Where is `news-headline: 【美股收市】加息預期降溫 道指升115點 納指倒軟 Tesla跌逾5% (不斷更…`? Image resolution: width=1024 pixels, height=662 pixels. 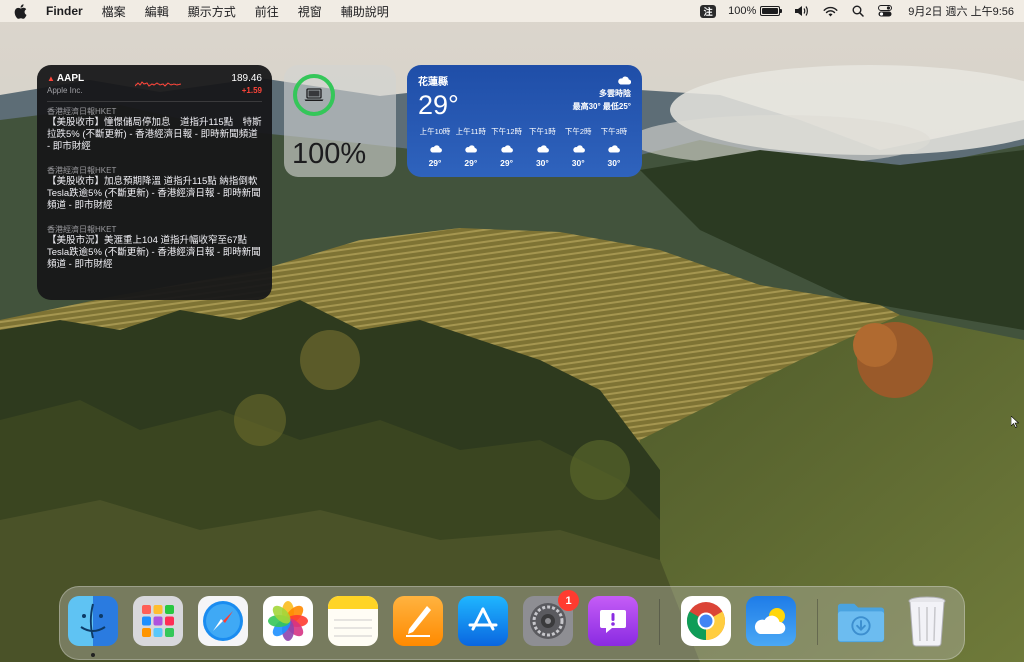
news-headline: 【美股收市】加息預期降溫 道指升115點 納指倒軟 Tesla跌逾5% (不斷更… is located at coordinates (154, 193).